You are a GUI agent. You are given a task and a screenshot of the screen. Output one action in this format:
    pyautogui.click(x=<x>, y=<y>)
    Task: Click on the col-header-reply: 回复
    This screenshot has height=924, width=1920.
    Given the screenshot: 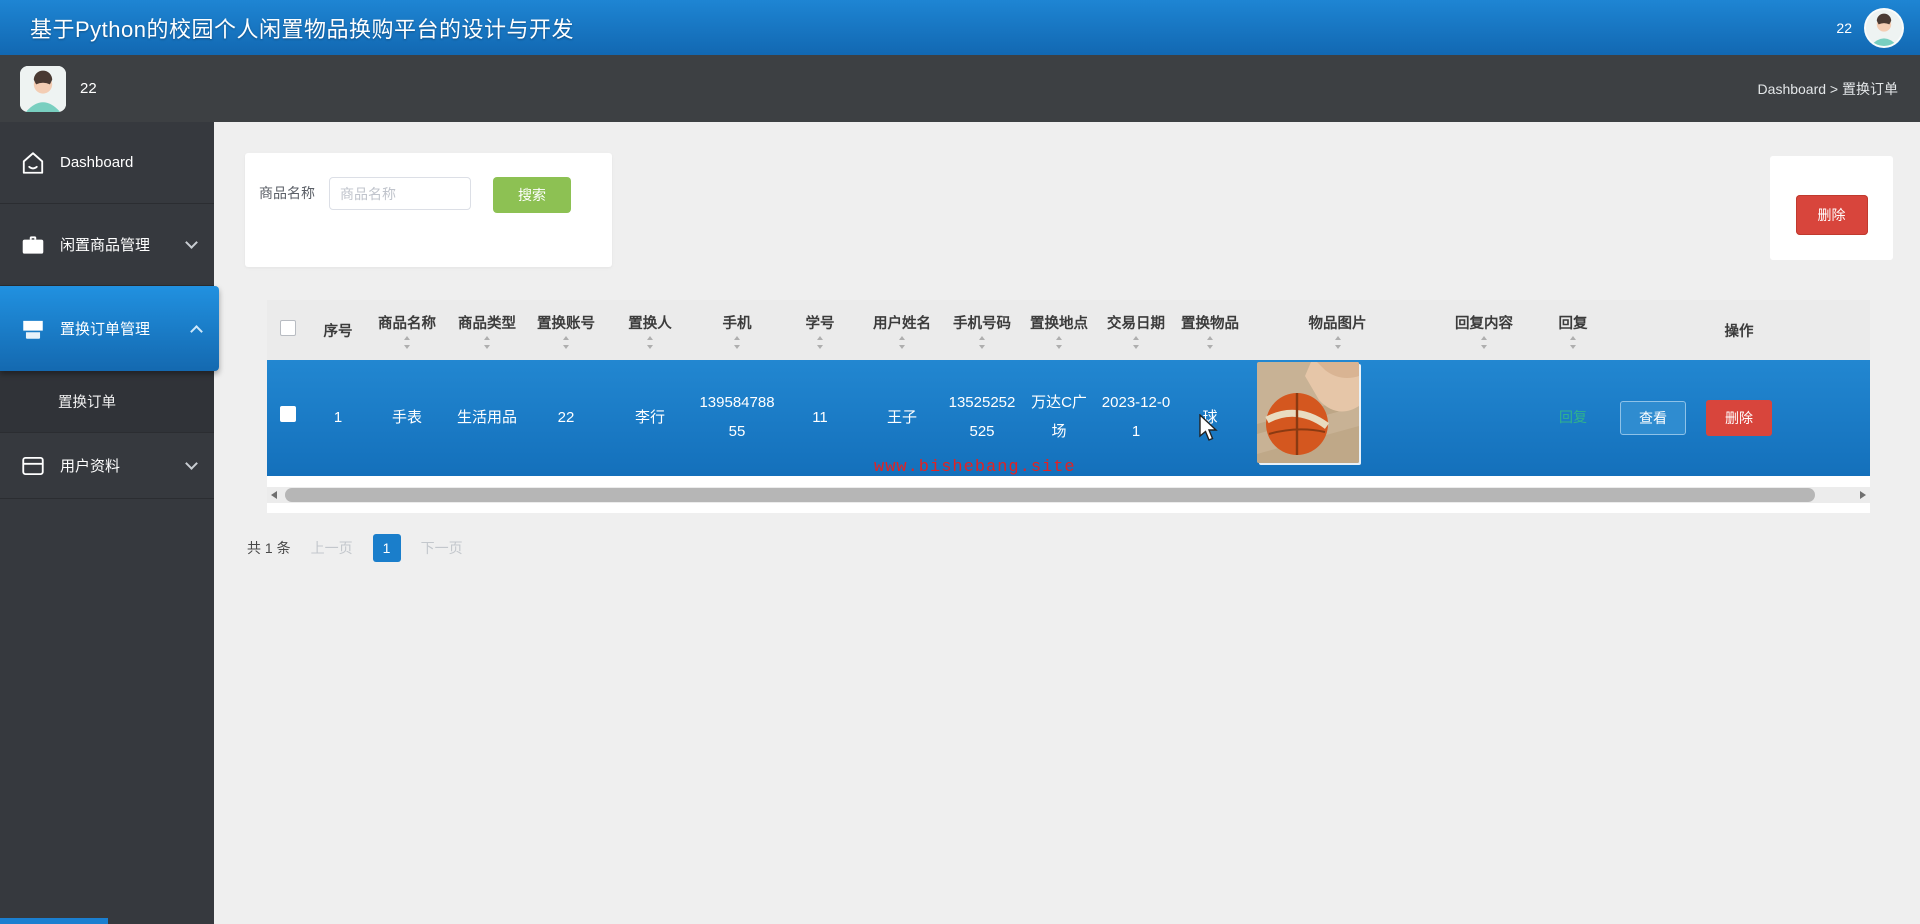 What is the action you would take?
    pyautogui.click(x=1573, y=330)
    